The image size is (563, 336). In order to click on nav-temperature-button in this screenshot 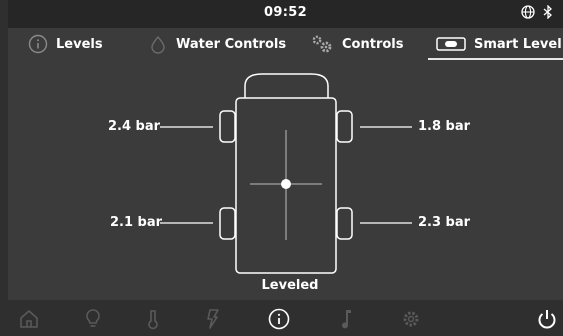, I will do `click(153, 319)`.